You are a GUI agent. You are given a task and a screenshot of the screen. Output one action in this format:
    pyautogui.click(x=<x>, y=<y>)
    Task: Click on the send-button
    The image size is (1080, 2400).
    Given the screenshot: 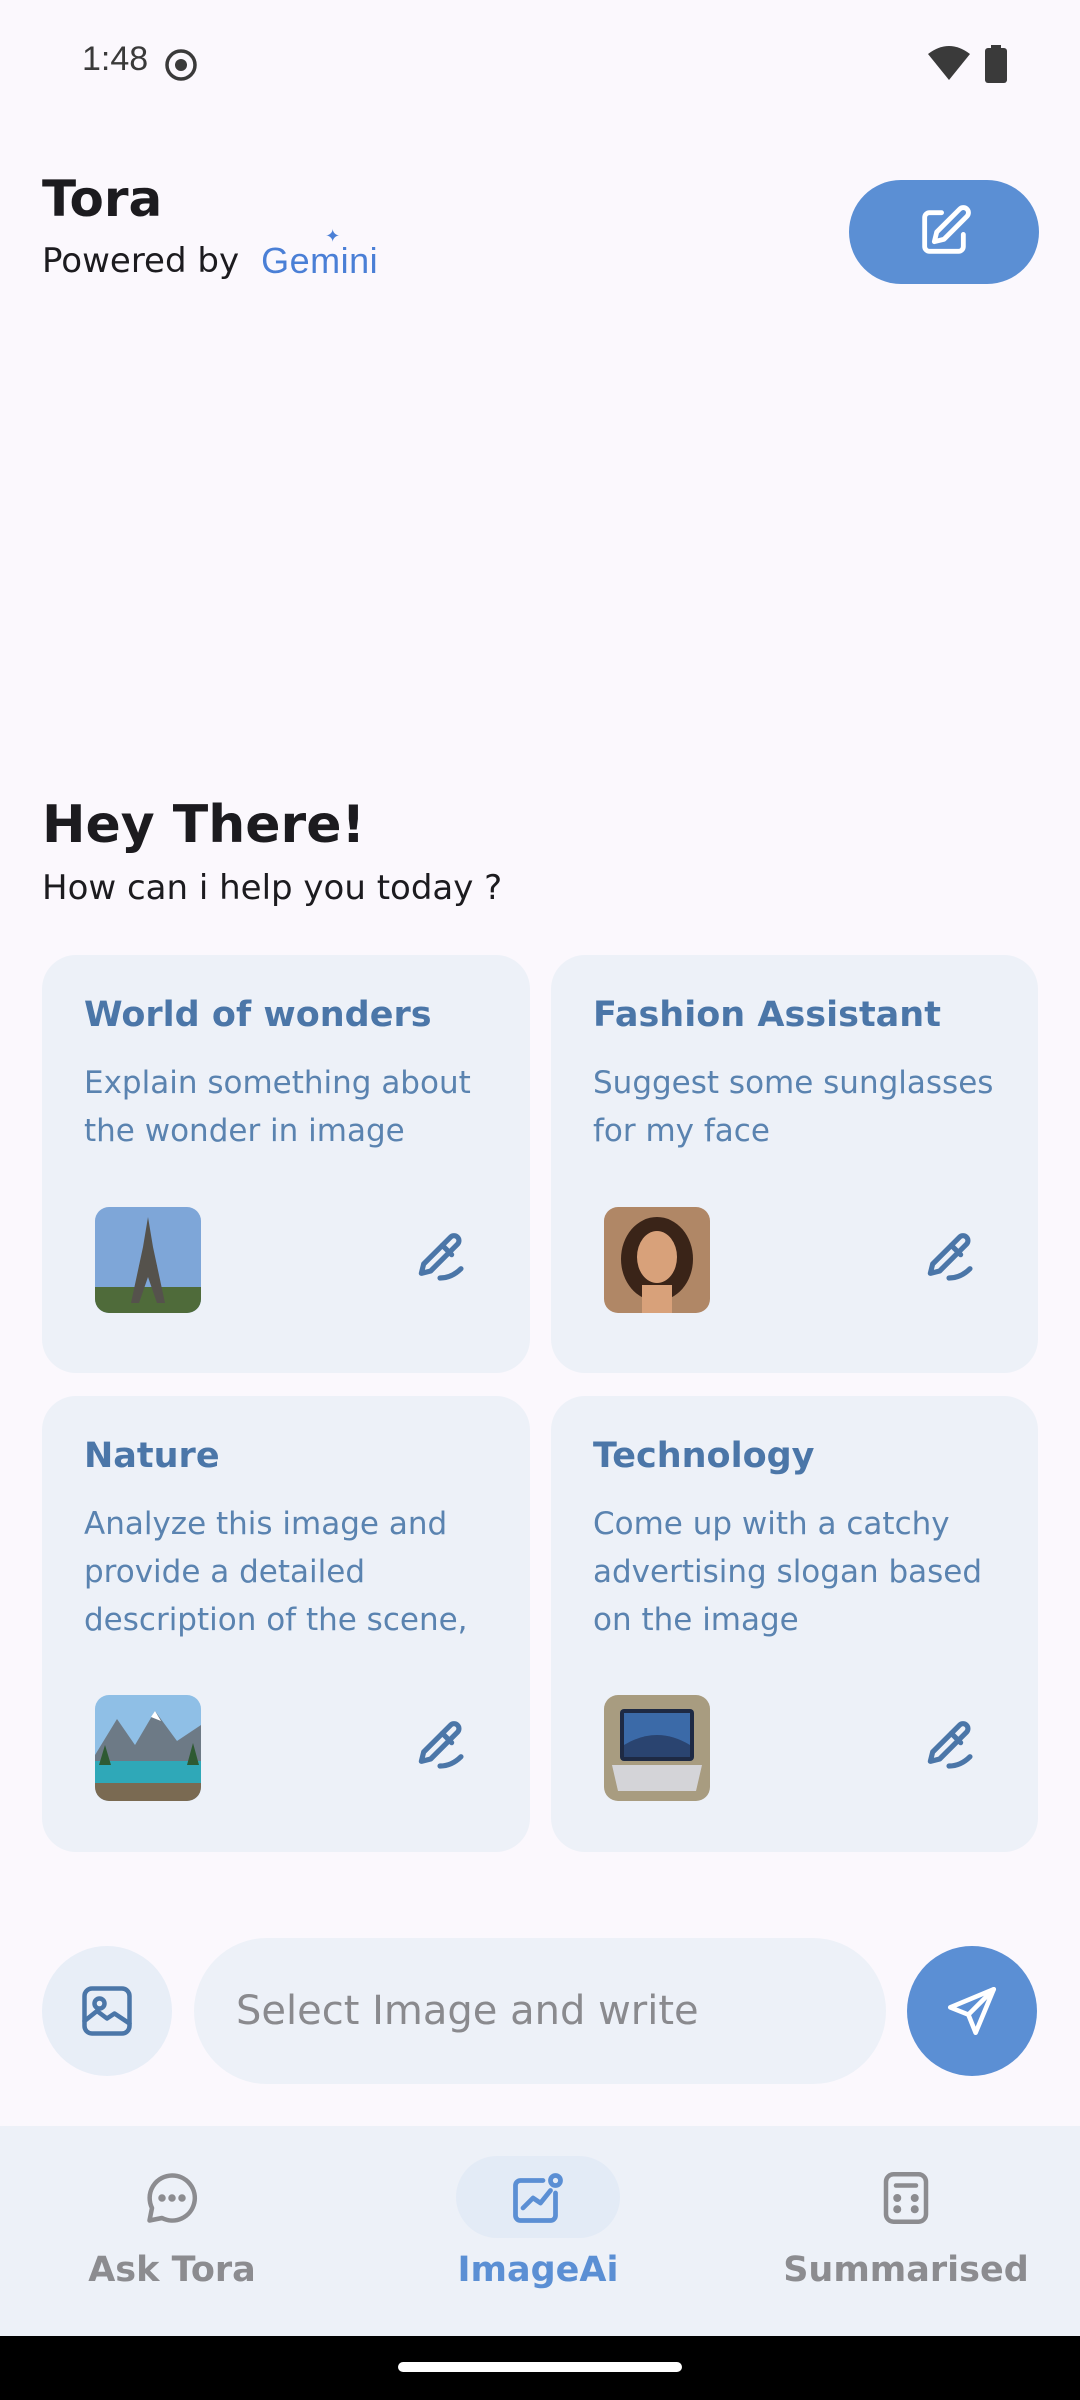 What is the action you would take?
    pyautogui.click(x=972, y=2011)
    